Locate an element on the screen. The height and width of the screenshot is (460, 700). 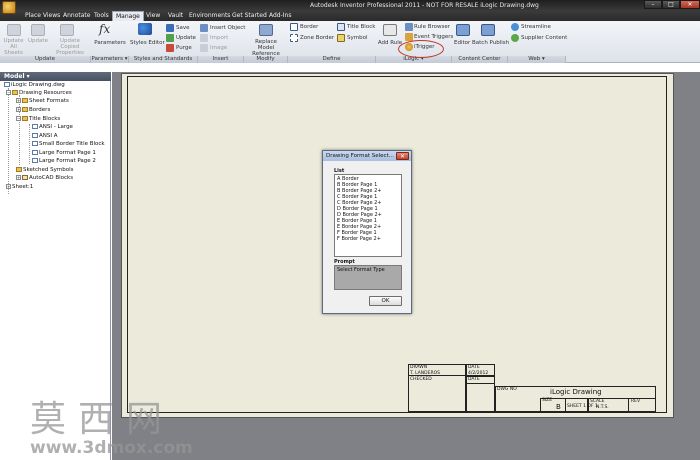
tree-item-large-format-page-2: Large Format Page 2 is located at coordinates (64, 161).